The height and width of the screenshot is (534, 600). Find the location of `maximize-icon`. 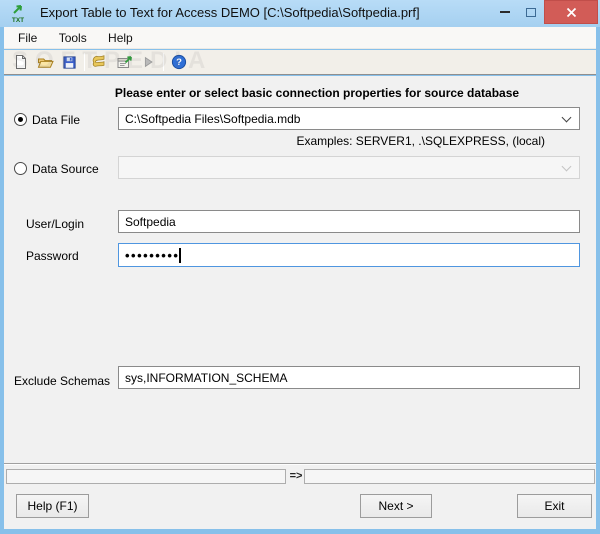

maximize-icon is located at coordinates (531, 12).